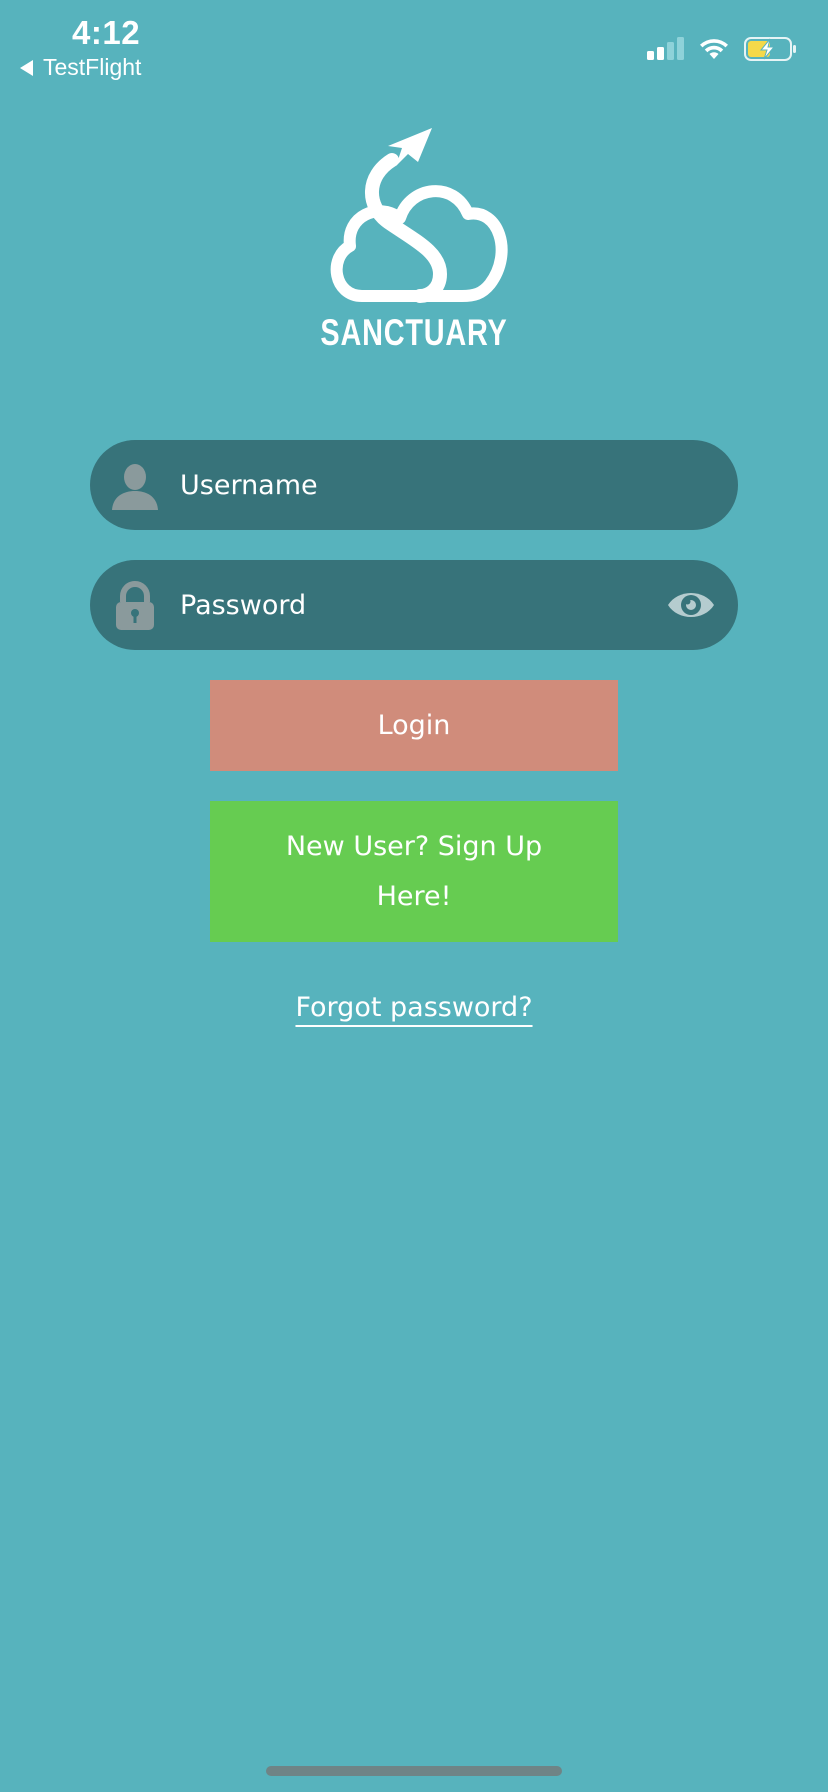 The image size is (828, 1792). I want to click on show-password-eye-icon, so click(691, 605).